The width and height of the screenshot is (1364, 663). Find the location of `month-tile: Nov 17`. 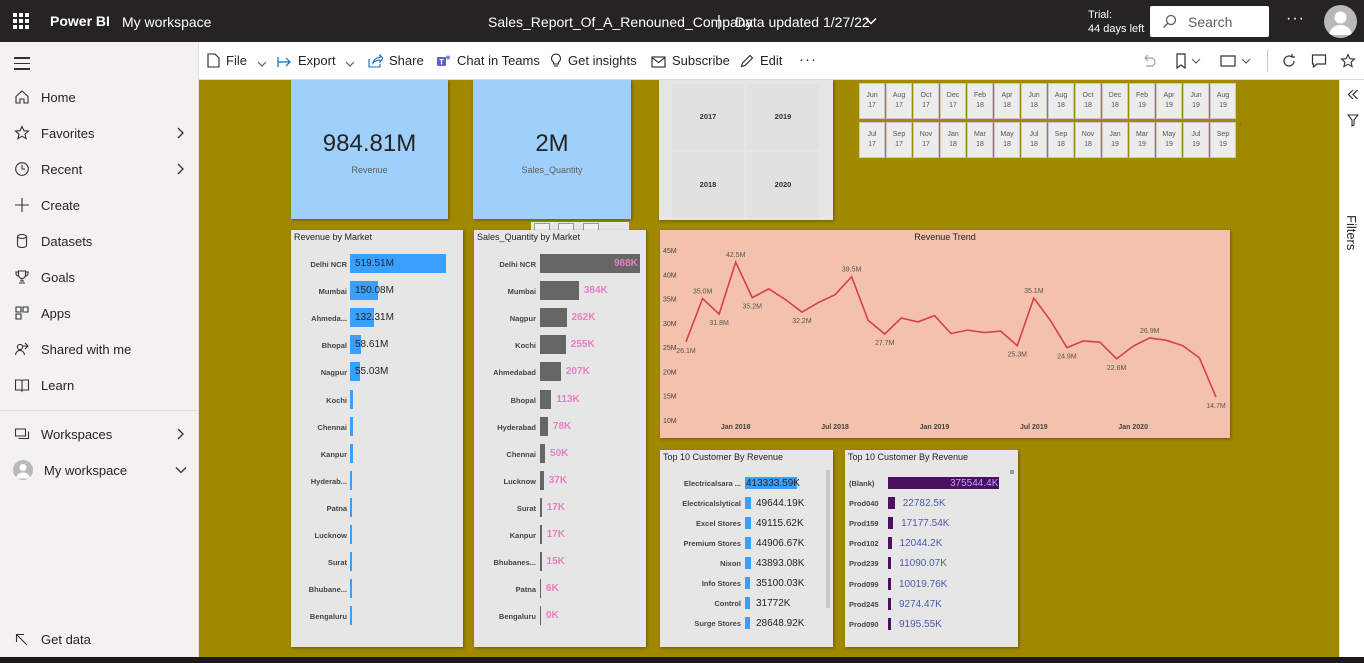

month-tile: Nov 17 is located at coordinates (926, 140).